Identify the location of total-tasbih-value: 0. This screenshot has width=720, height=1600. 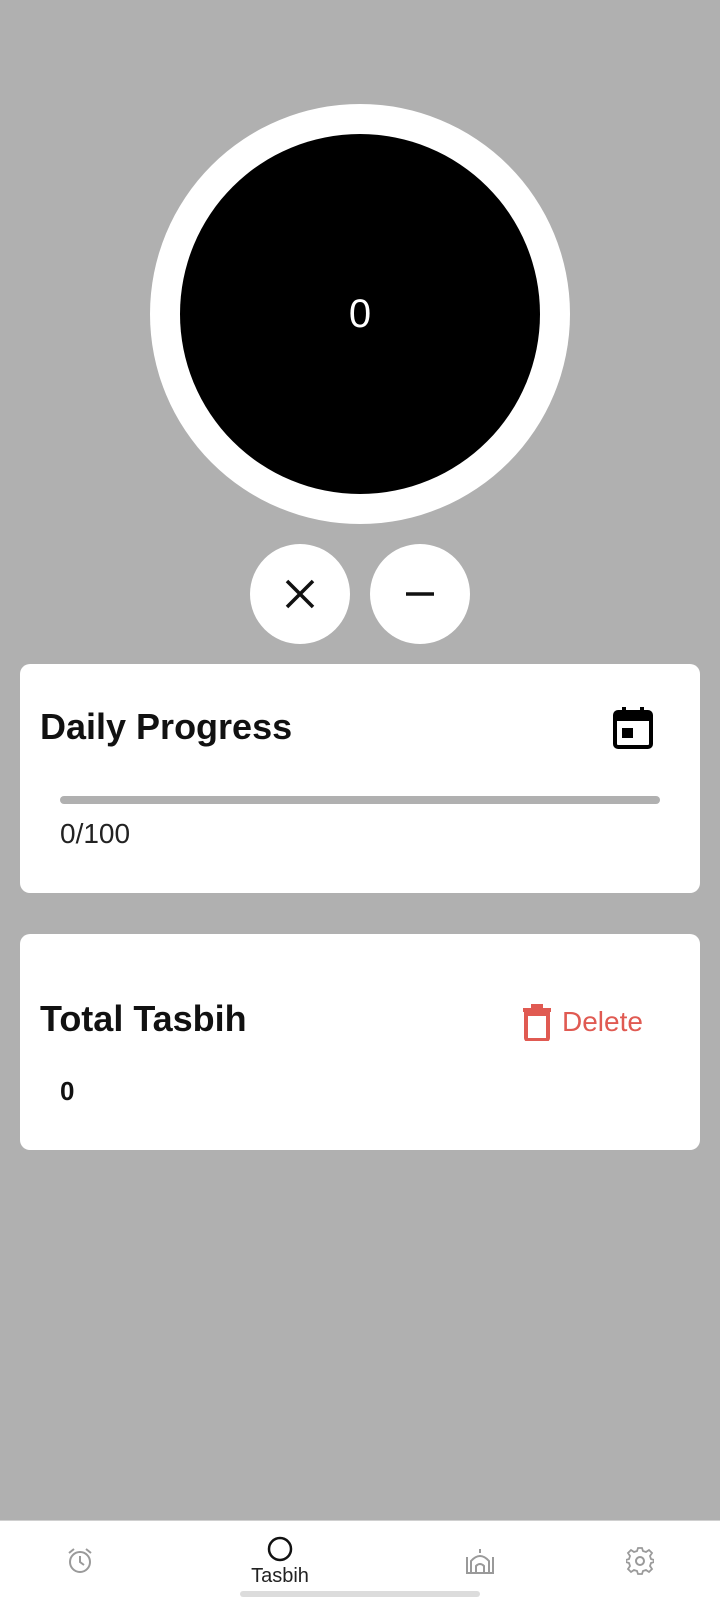
(67, 1091).